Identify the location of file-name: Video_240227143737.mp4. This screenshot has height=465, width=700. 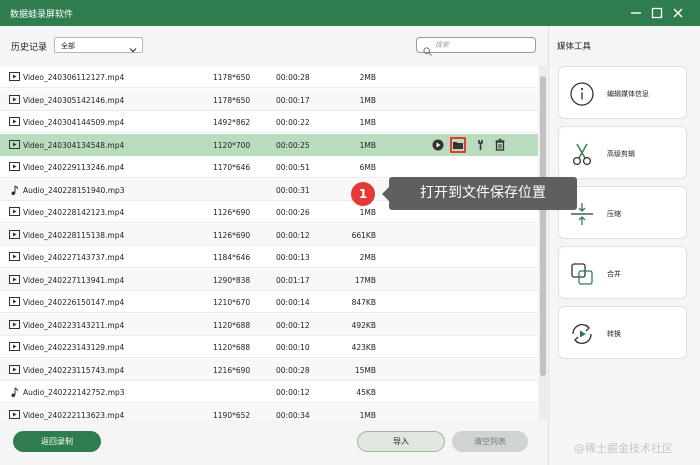
(74, 257).